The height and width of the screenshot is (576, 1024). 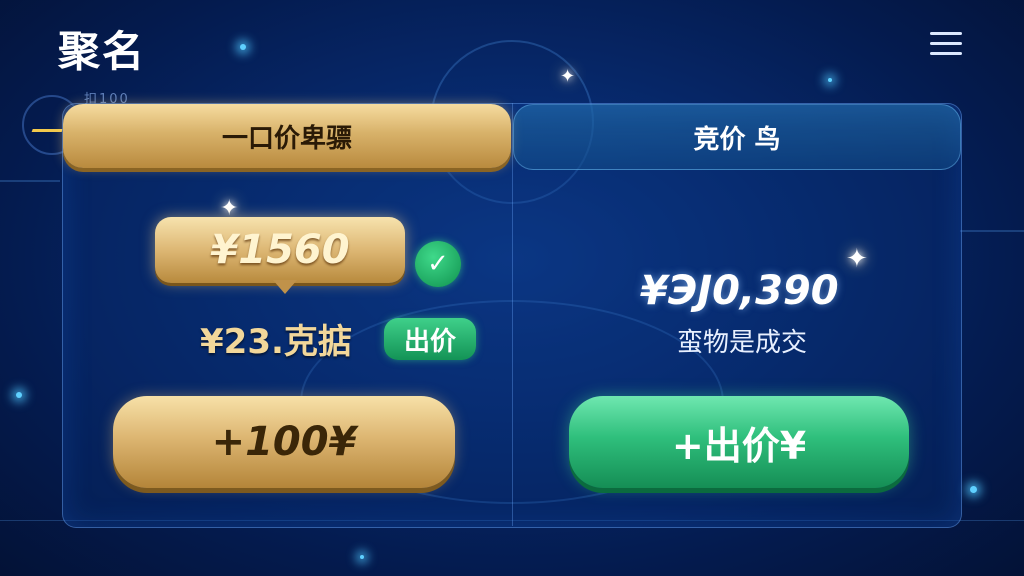 I want to click on tab-fixed-price-label: 一口价卑骠, so click(x=286, y=138).